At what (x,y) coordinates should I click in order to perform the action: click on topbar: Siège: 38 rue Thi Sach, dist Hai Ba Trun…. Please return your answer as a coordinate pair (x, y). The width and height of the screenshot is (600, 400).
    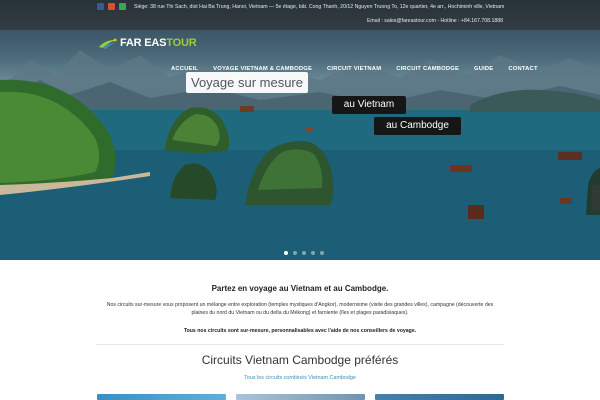
    Looking at the image, I should click on (300, 15).